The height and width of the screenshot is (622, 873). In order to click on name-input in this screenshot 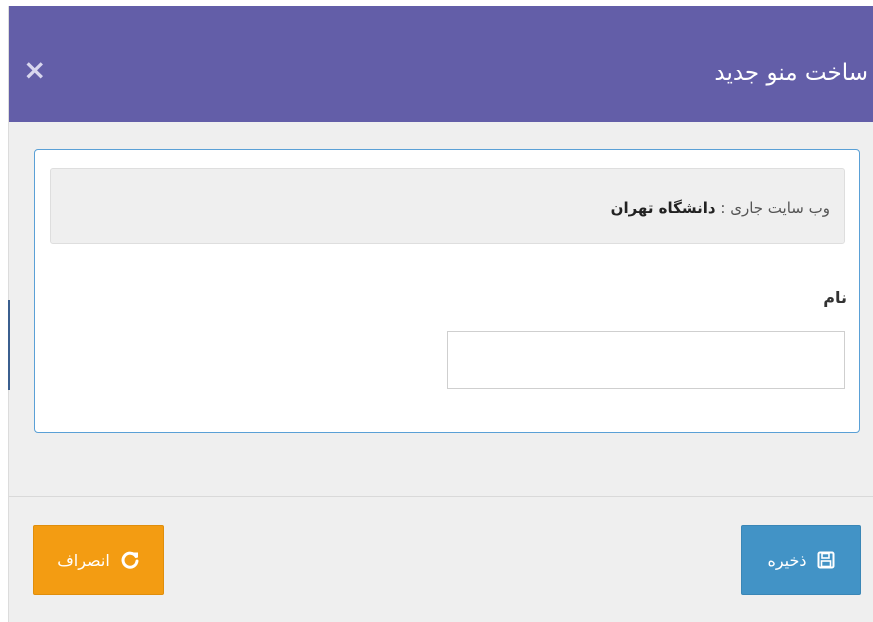, I will do `click(646, 360)`.